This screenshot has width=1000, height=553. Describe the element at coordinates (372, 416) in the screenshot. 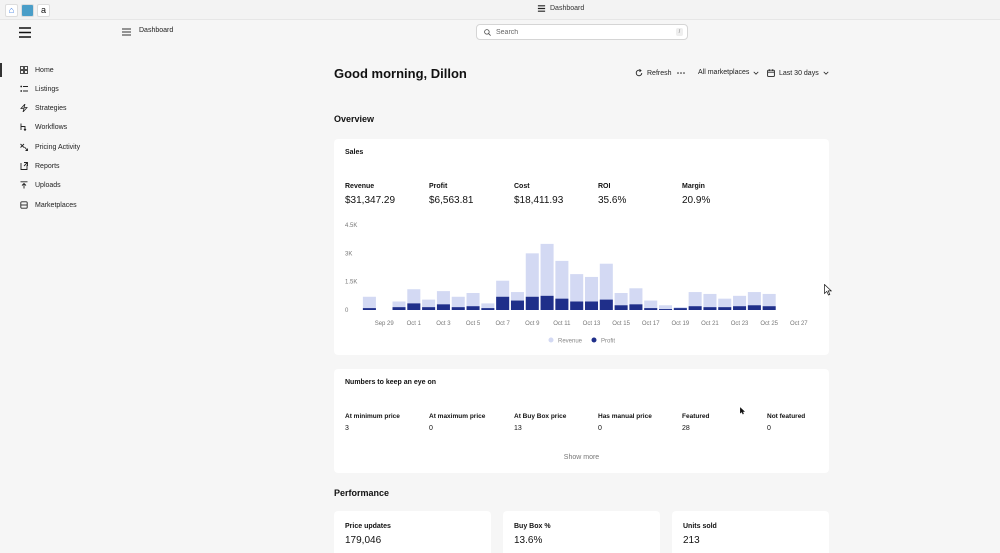

I see `min-price-label: At minimum price` at that location.